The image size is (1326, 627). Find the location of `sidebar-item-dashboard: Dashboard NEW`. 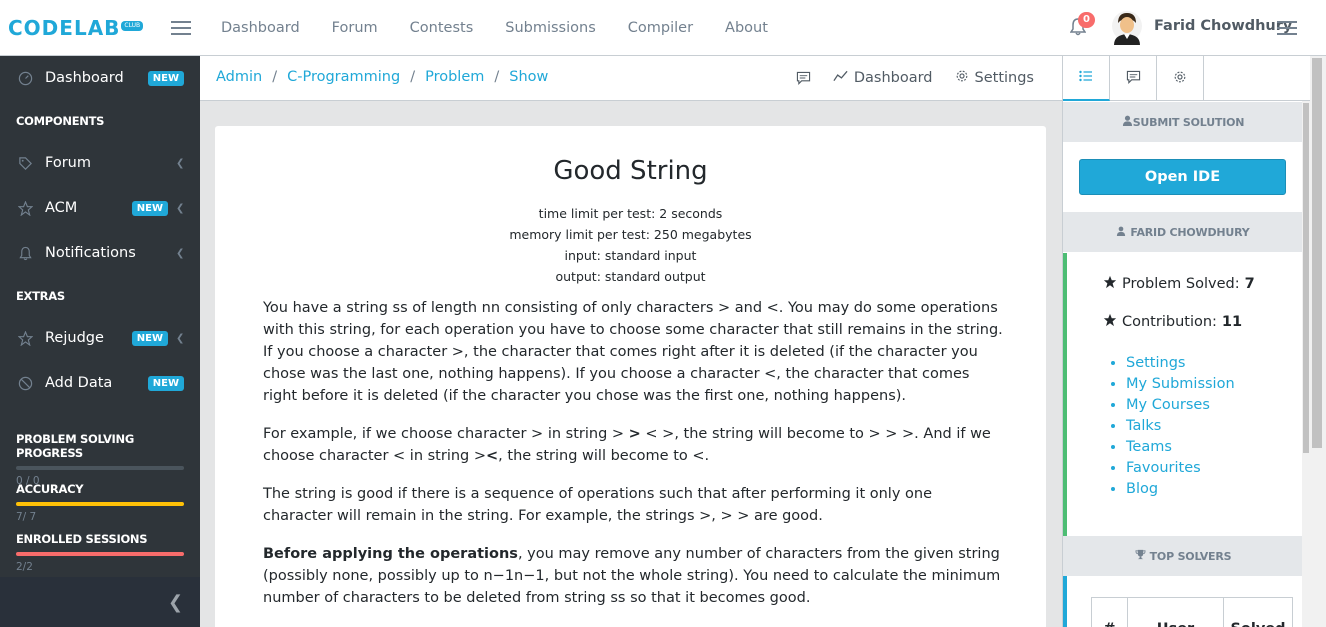

sidebar-item-dashboard: Dashboard NEW is located at coordinates (100, 78).